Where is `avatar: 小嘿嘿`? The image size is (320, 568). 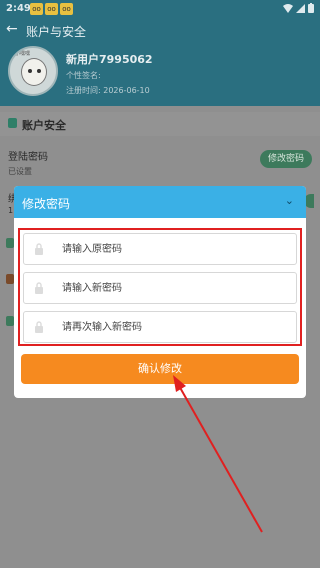
avatar: 小嘿嘿 is located at coordinates (33, 71).